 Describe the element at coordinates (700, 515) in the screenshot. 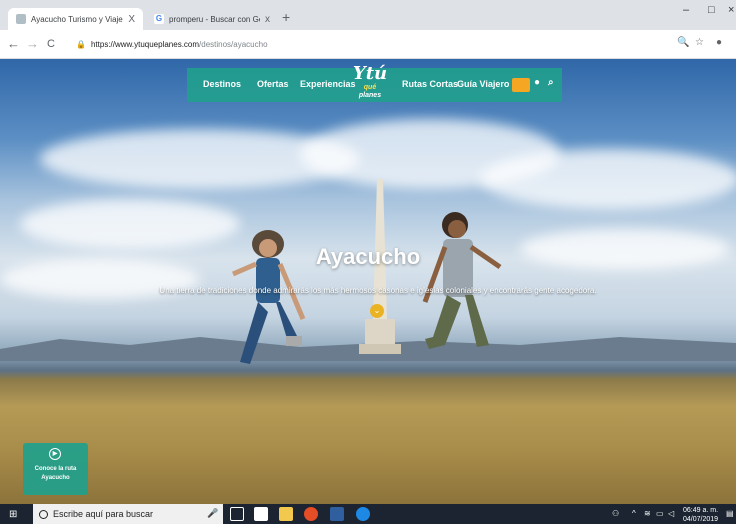

I see `taskbar-clock: 06:49 a. m. 04/07/2019` at that location.